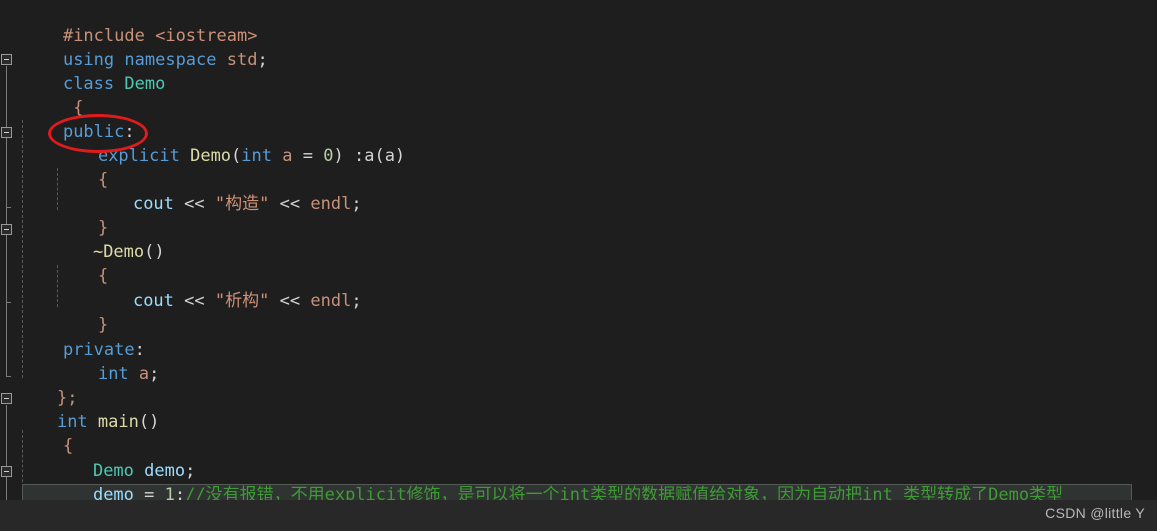 The height and width of the screenshot is (531, 1157). Describe the element at coordinates (578, 143) in the screenshot. I see `code-line-6: explicit Demo(int a = 0) :a(a)` at that location.